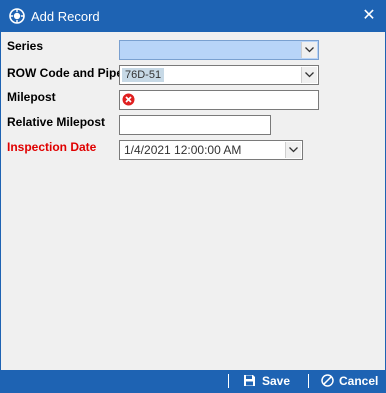 This screenshot has width=386, height=393. Describe the element at coordinates (25, 46) in the screenshot. I see `series-label: Series` at that location.